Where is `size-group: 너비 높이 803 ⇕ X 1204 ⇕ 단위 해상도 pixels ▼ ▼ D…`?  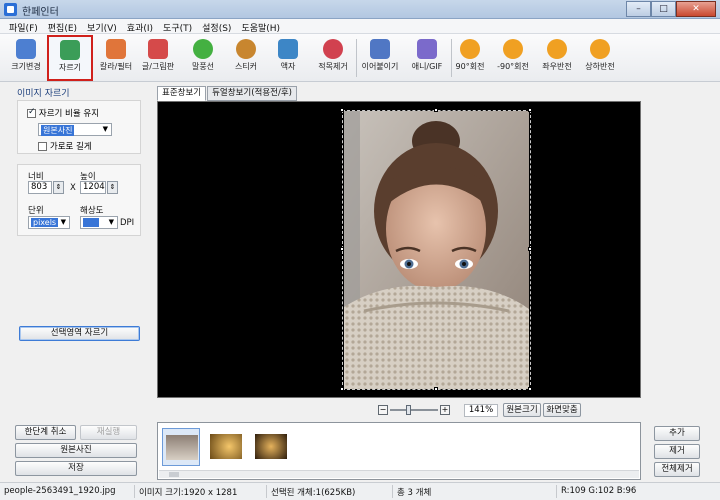 size-group: 너비 높이 803 ⇕ X 1204 ⇕ 단위 해상도 pixels ▼ ▼ D… is located at coordinates (79, 200).